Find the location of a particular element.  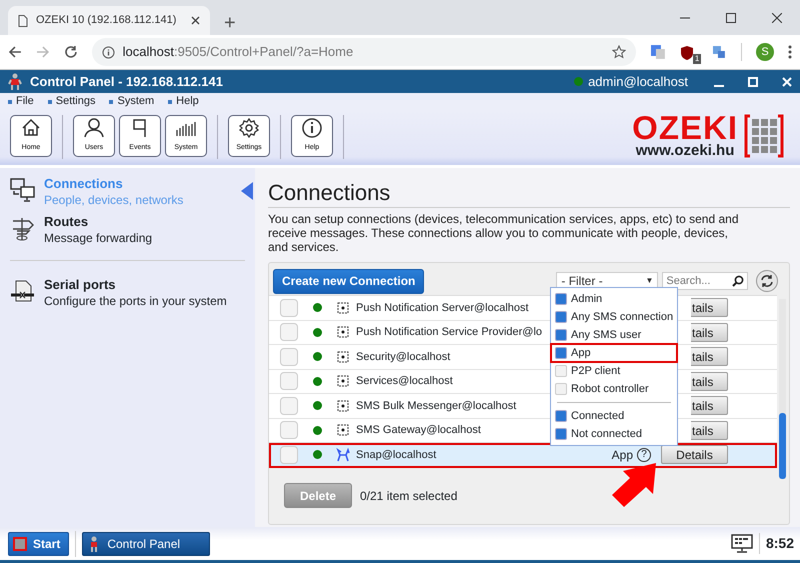

search-icon is located at coordinates (738, 281).